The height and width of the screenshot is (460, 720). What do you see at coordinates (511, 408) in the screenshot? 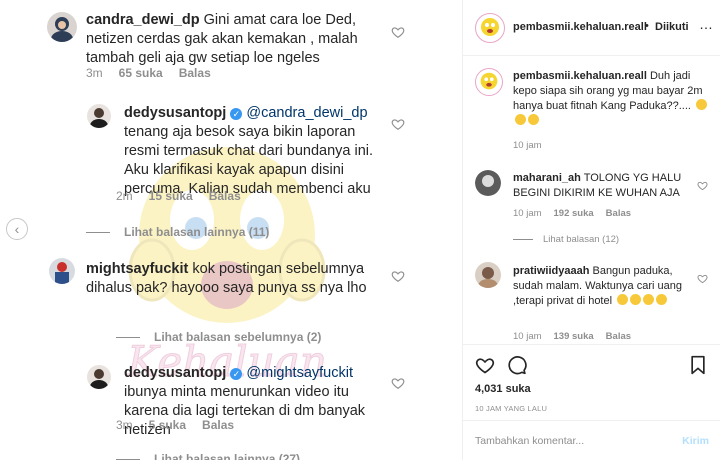
I see `post-timestamp: 10 JAM YANG LALU` at bounding box center [511, 408].